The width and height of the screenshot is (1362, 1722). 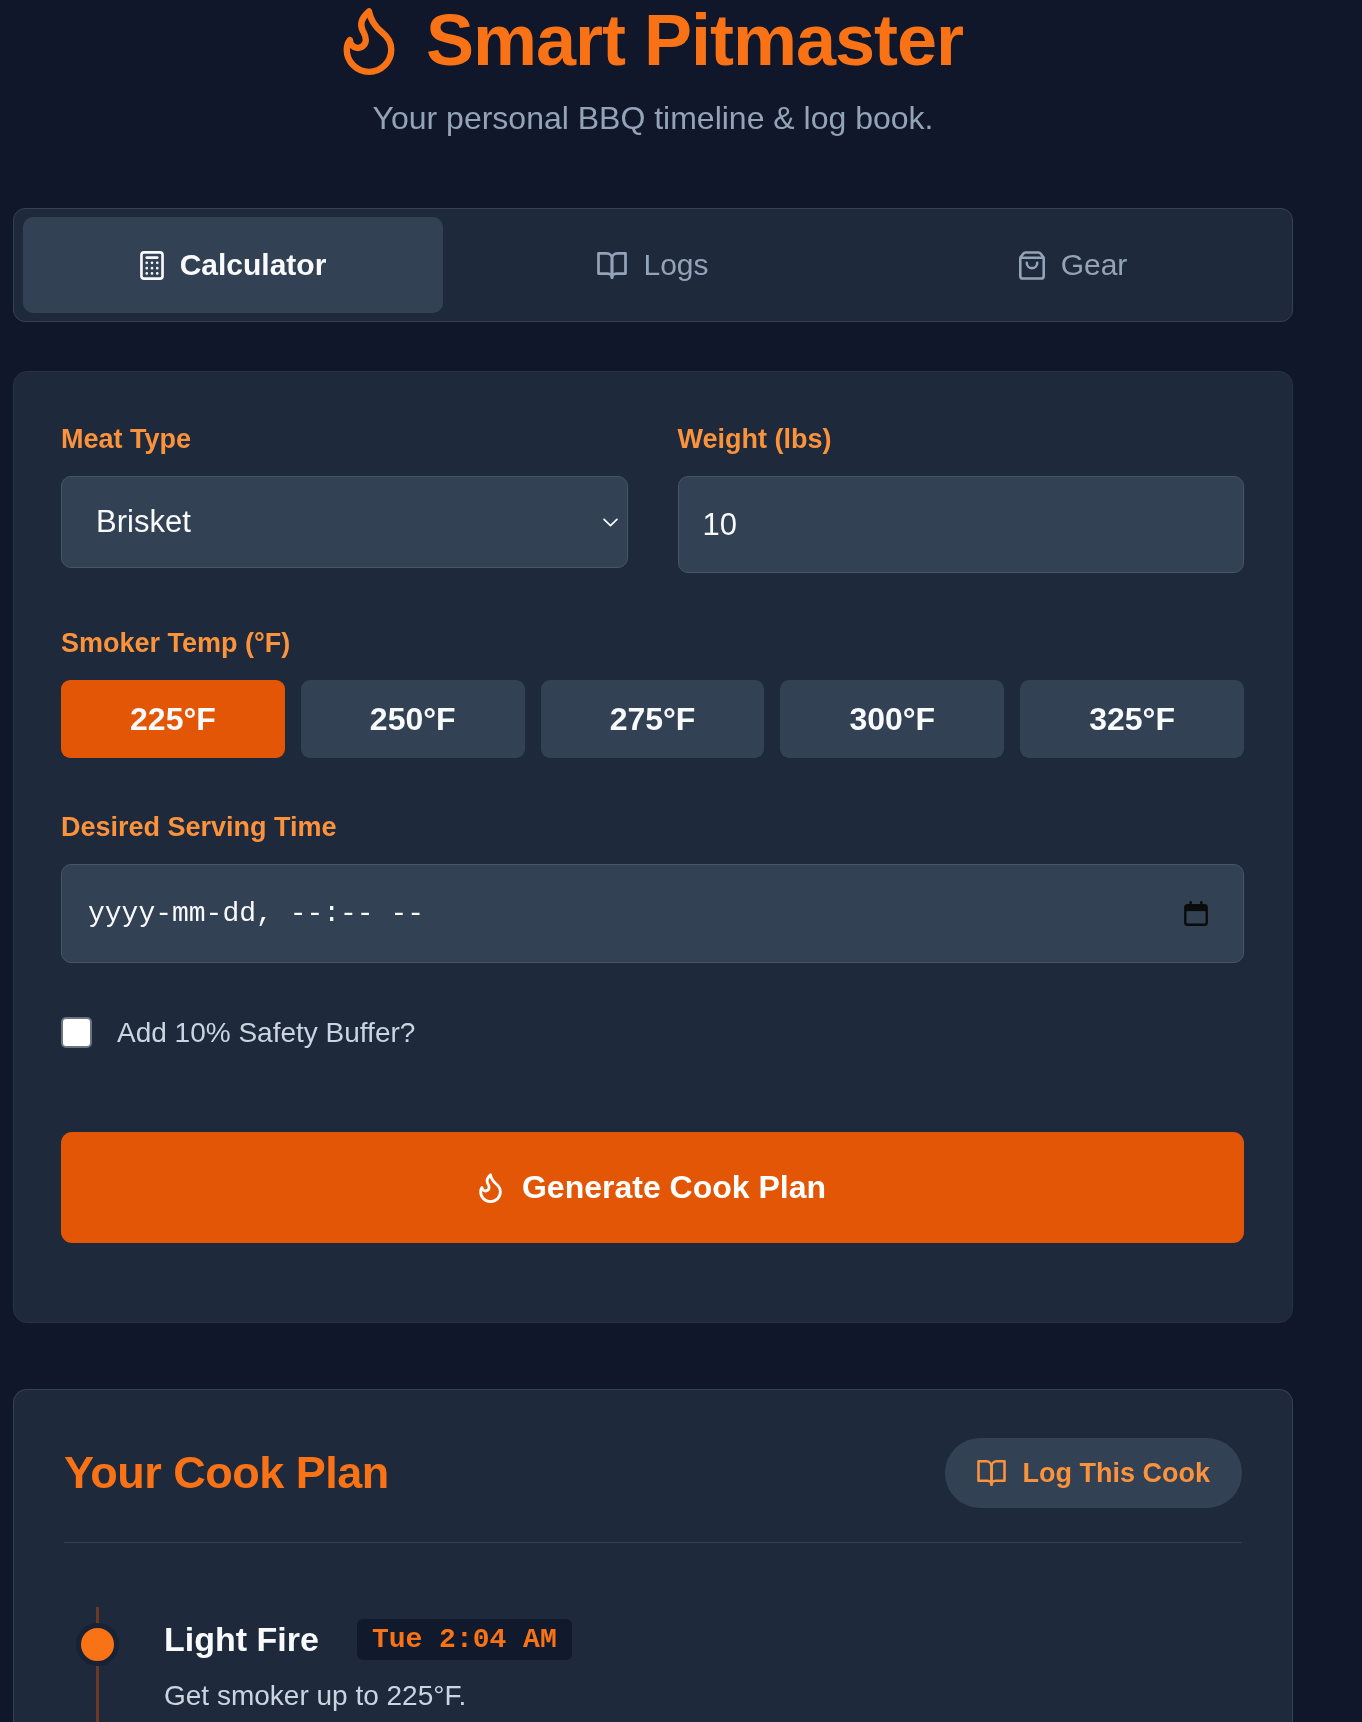 I want to click on weight-input: 10, so click(x=960, y=524).